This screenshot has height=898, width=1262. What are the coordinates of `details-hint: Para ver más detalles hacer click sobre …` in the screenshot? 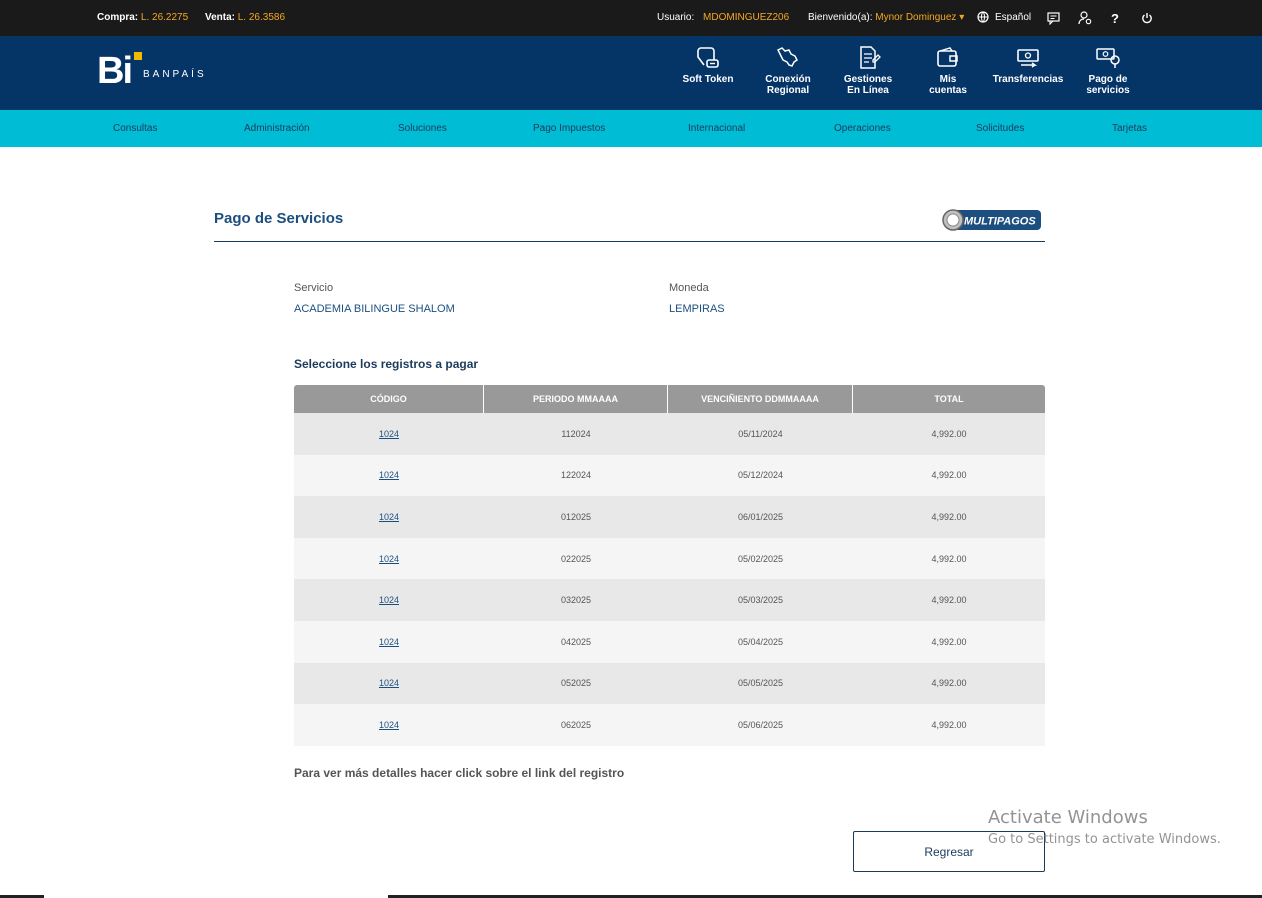 It's located at (459, 773).